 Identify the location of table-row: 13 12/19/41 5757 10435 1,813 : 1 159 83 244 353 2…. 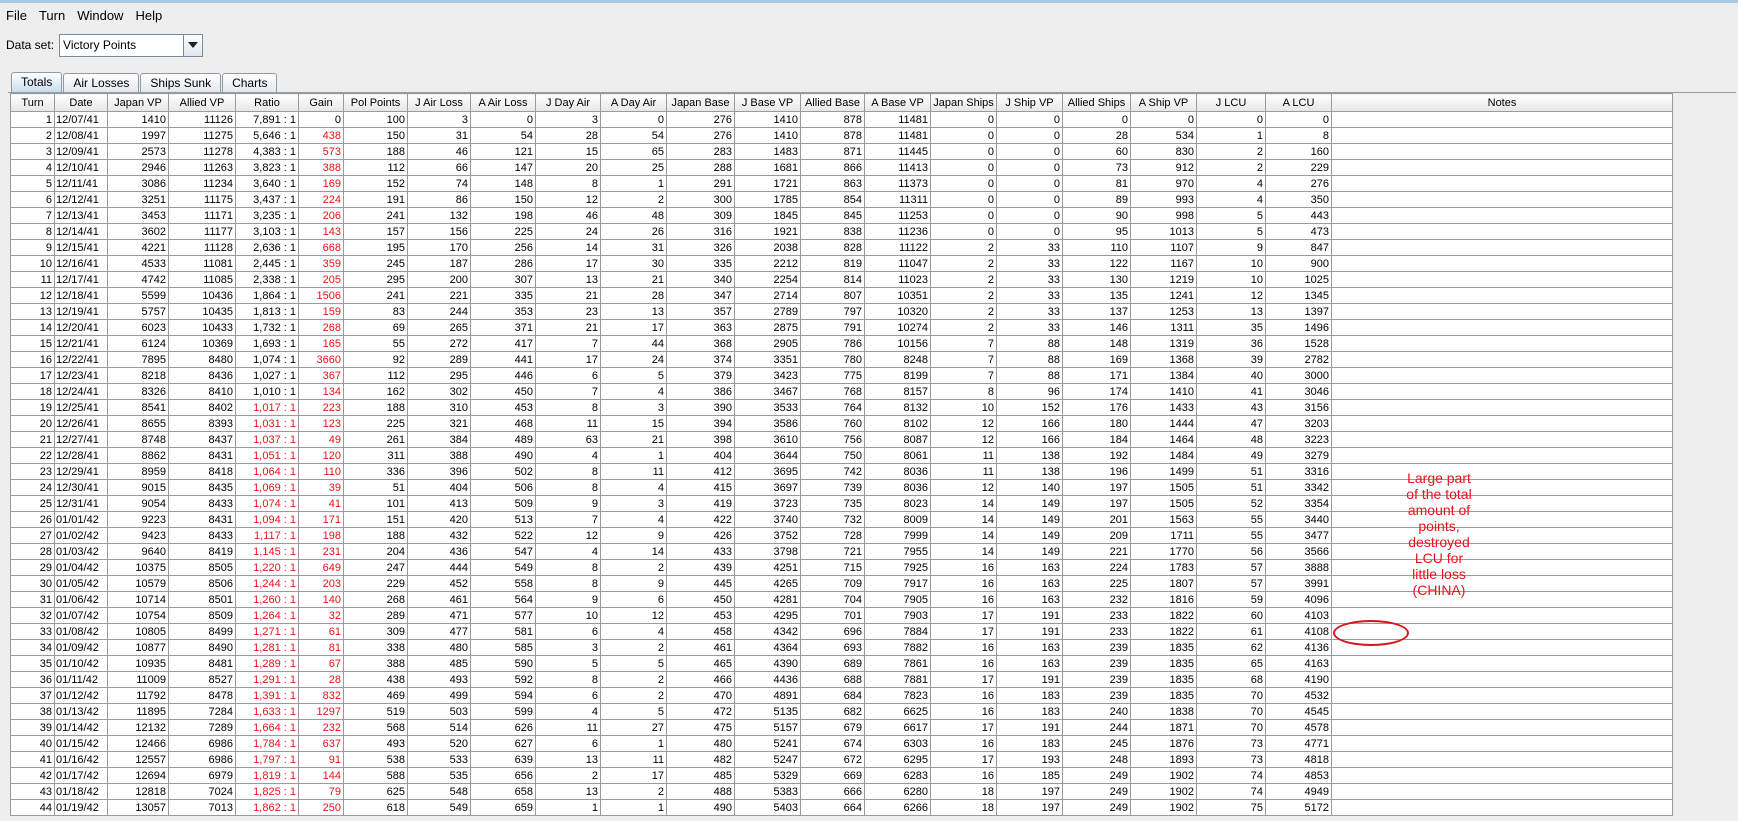
(841, 311).